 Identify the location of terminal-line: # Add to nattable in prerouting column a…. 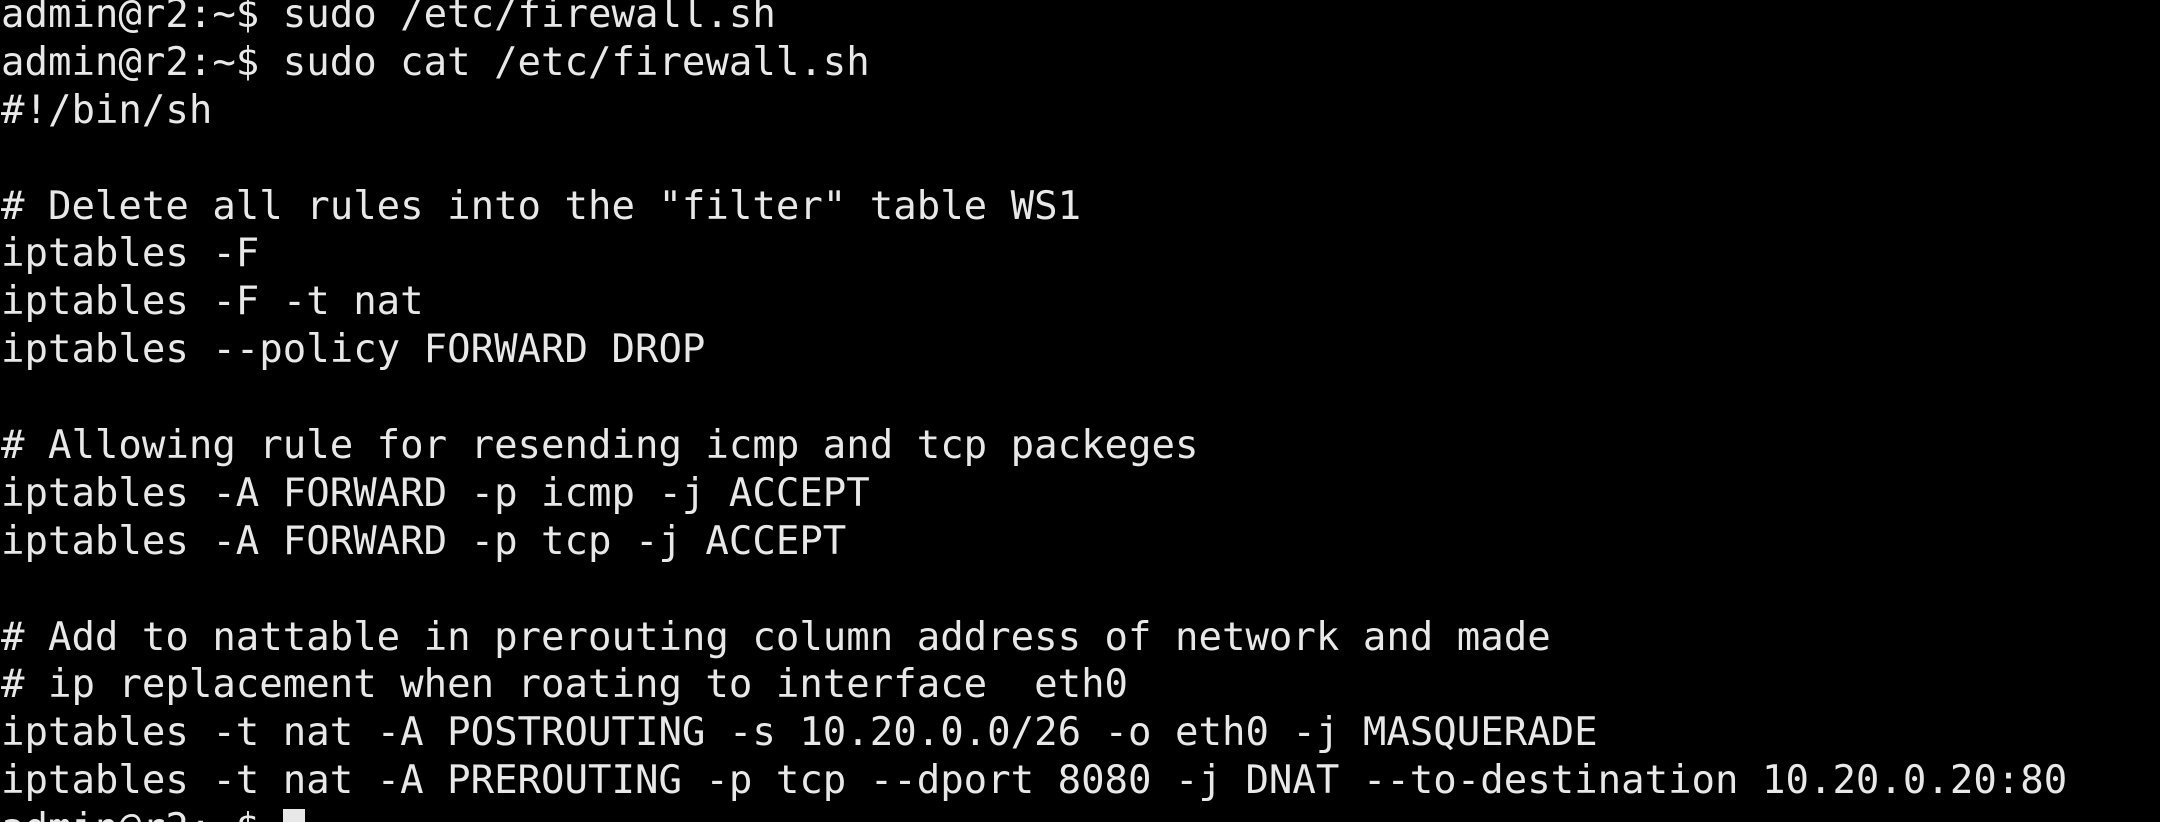
(776, 637).